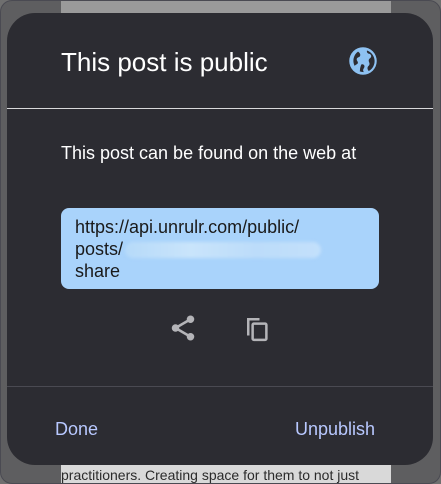 This screenshot has width=441, height=484. I want to click on url-line-2-text: posts/, so click(99, 249).